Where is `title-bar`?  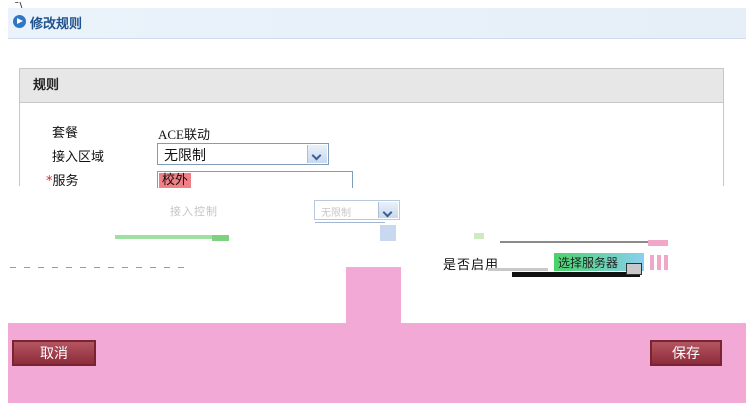 title-bar is located at coordinates (377, 23).